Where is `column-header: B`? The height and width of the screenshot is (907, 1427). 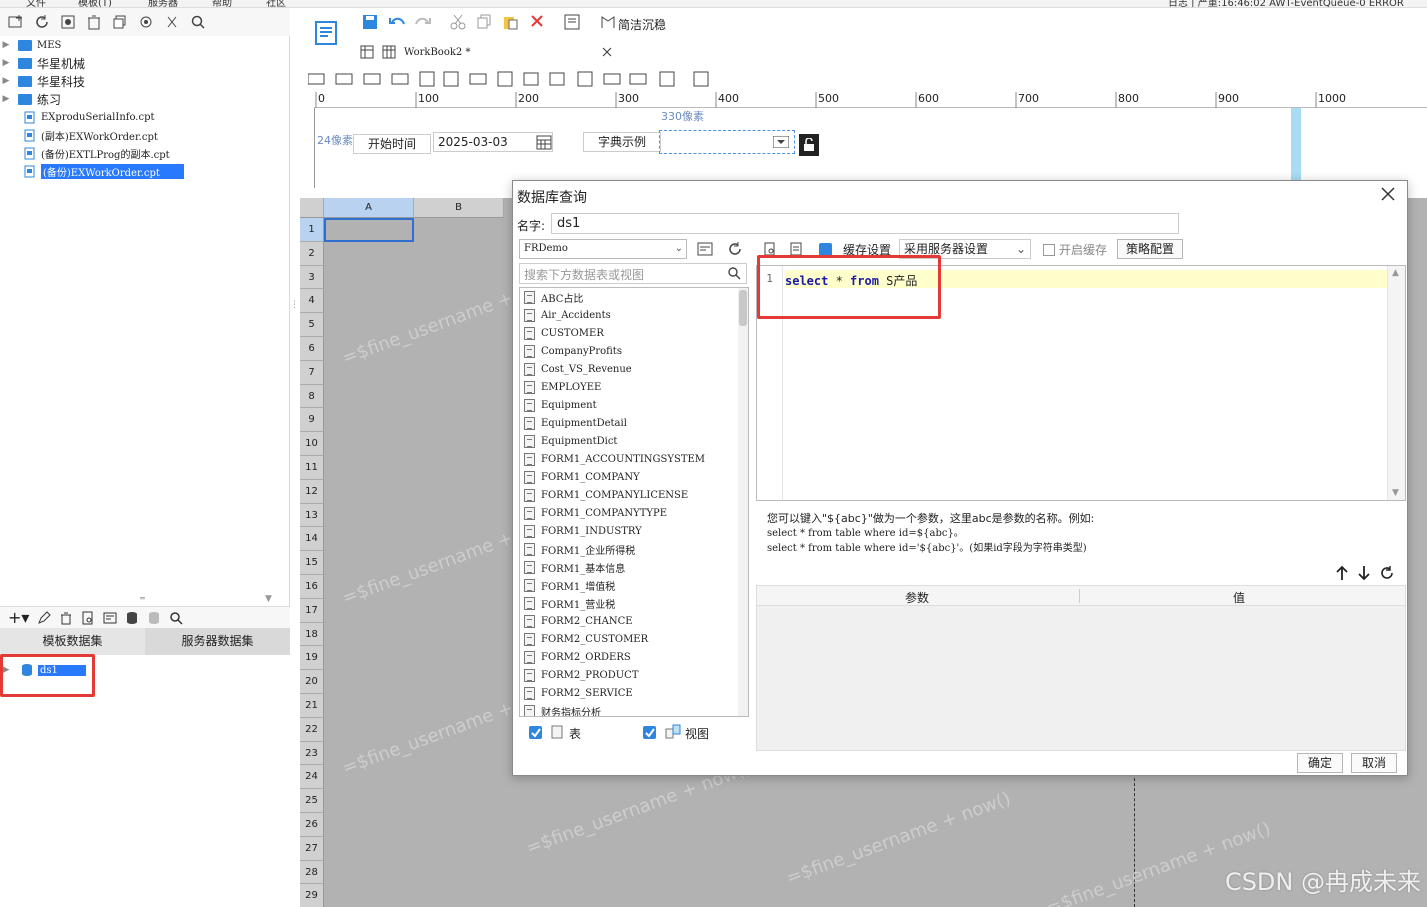
column-header: B is located at coordinates (459, 208).